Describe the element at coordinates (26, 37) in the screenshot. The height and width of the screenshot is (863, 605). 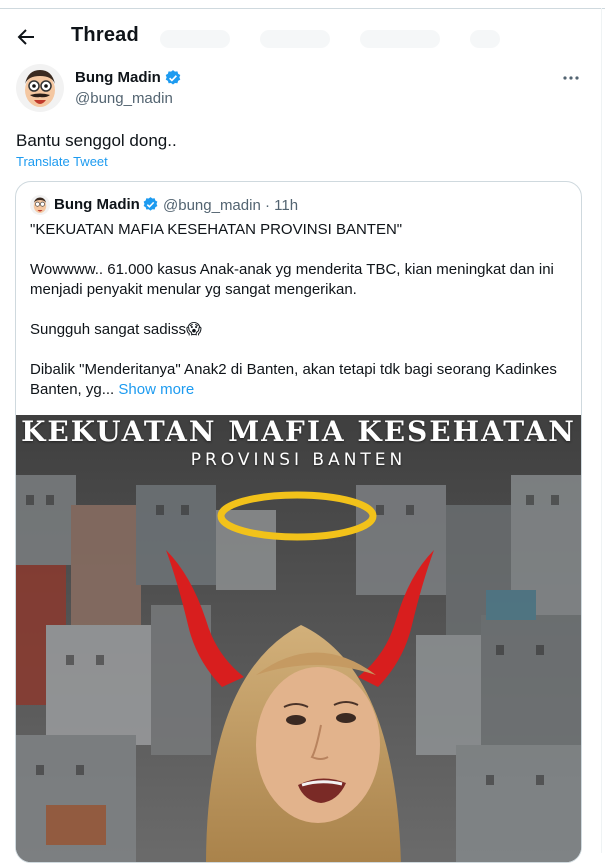
I see `arrow-left-icon` at that location.